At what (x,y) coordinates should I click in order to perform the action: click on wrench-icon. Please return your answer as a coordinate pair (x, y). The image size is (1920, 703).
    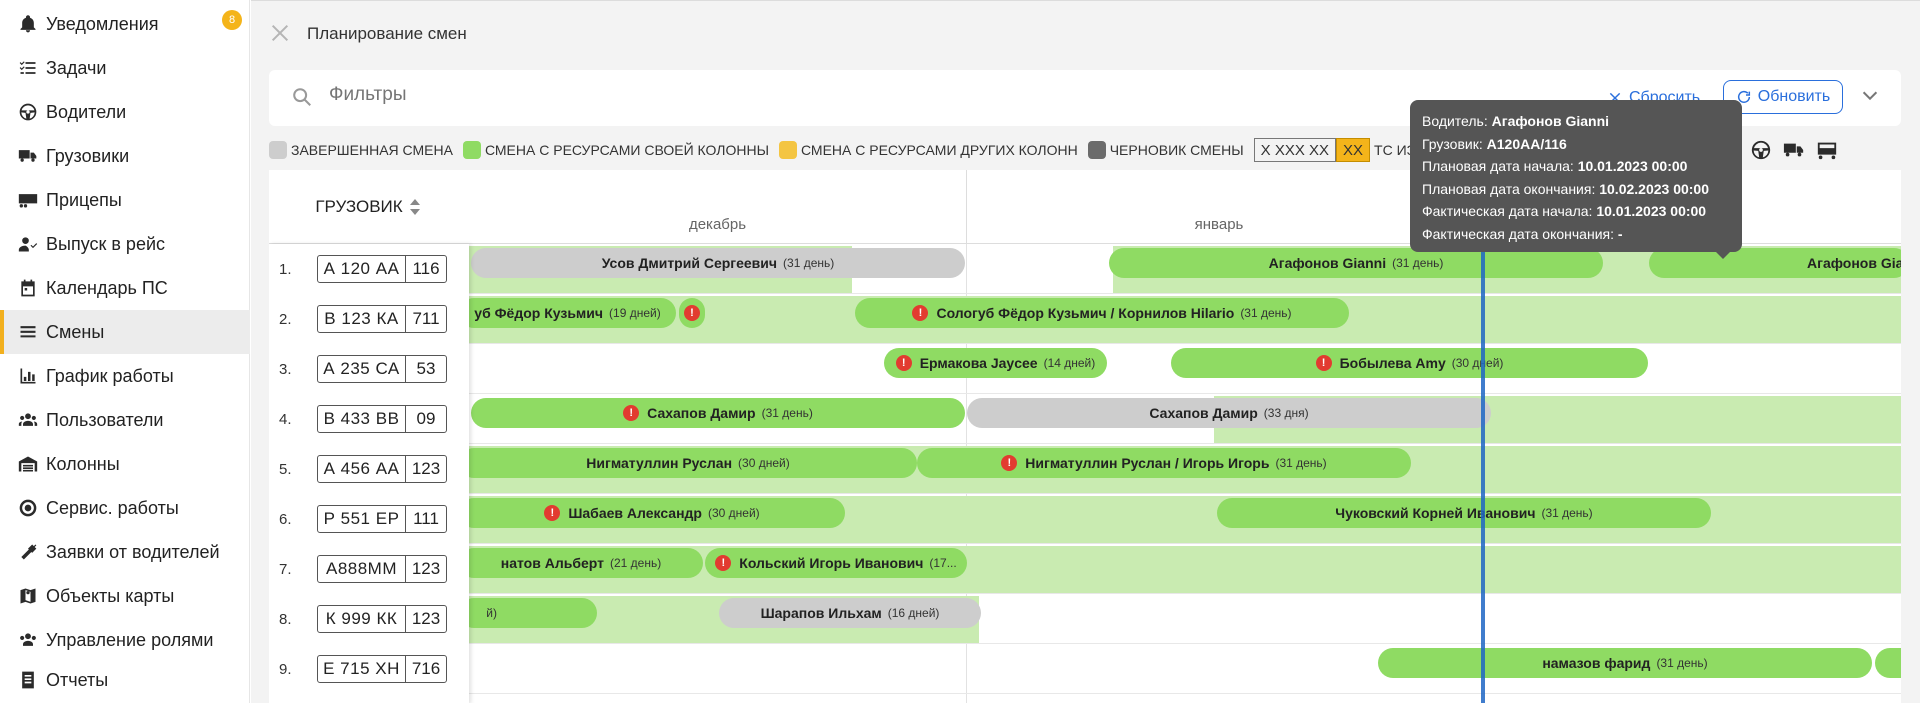
    Looking at the image, I should click on (28, 552).